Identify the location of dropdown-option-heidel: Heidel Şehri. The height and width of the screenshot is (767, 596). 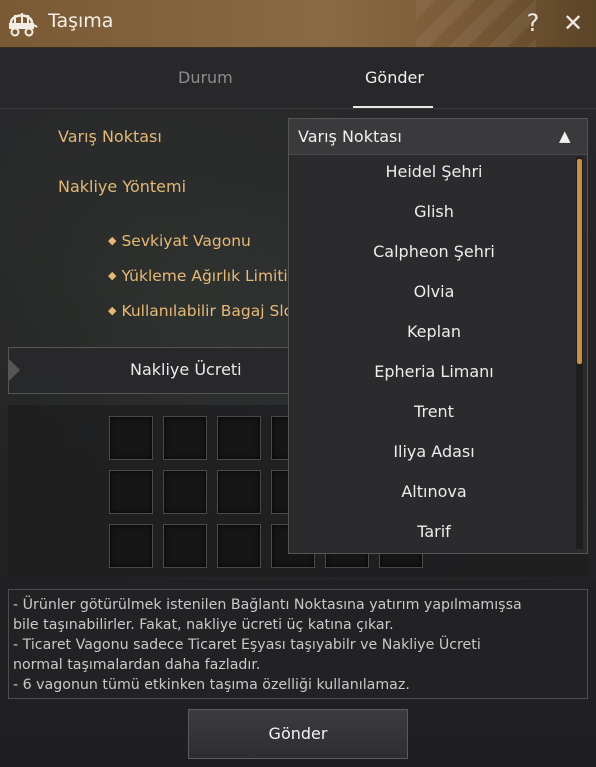
(434, 172).